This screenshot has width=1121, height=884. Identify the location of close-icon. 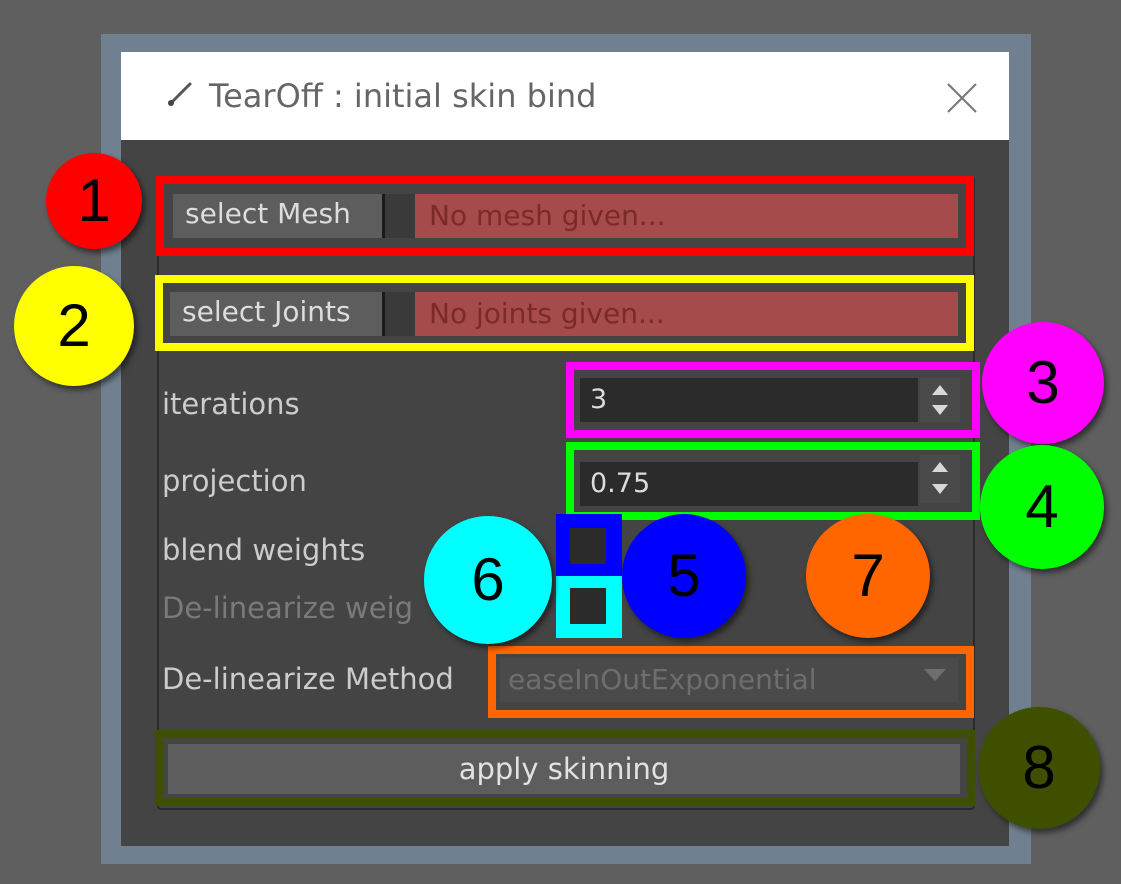
(962, 98).